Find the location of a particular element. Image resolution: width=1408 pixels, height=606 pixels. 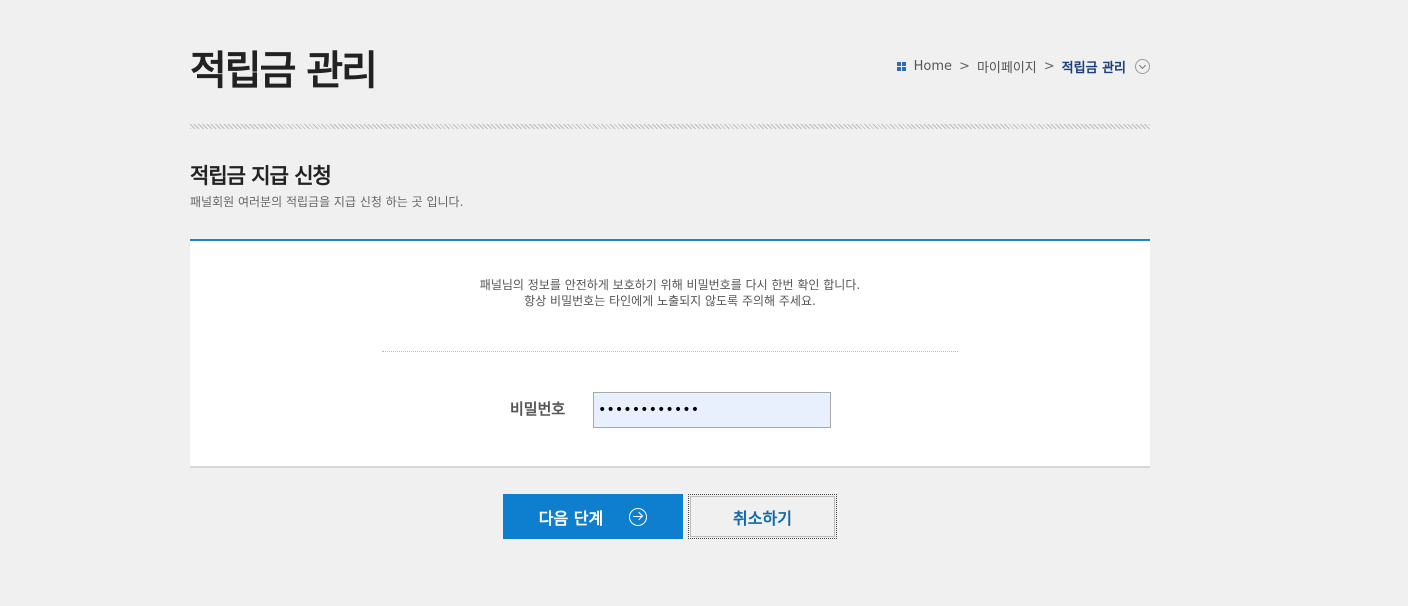

arrow-right-circle-icon is located at coordinates (638, 516).